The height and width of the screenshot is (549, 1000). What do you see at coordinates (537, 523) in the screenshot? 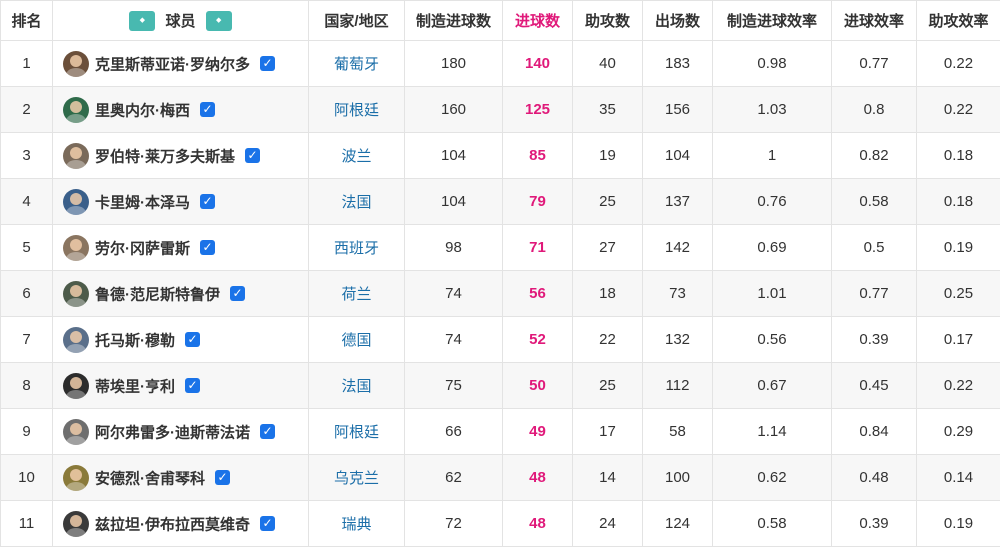
I see `goals-cell: 48` at bounding box center [537, 523].